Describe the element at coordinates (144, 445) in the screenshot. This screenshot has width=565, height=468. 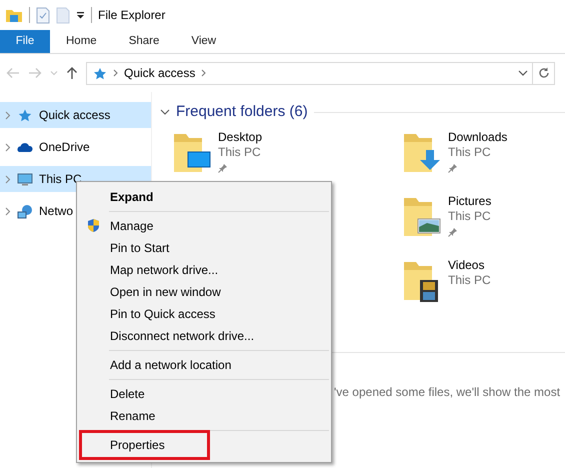
I see `menu-item: Properties` at that location.